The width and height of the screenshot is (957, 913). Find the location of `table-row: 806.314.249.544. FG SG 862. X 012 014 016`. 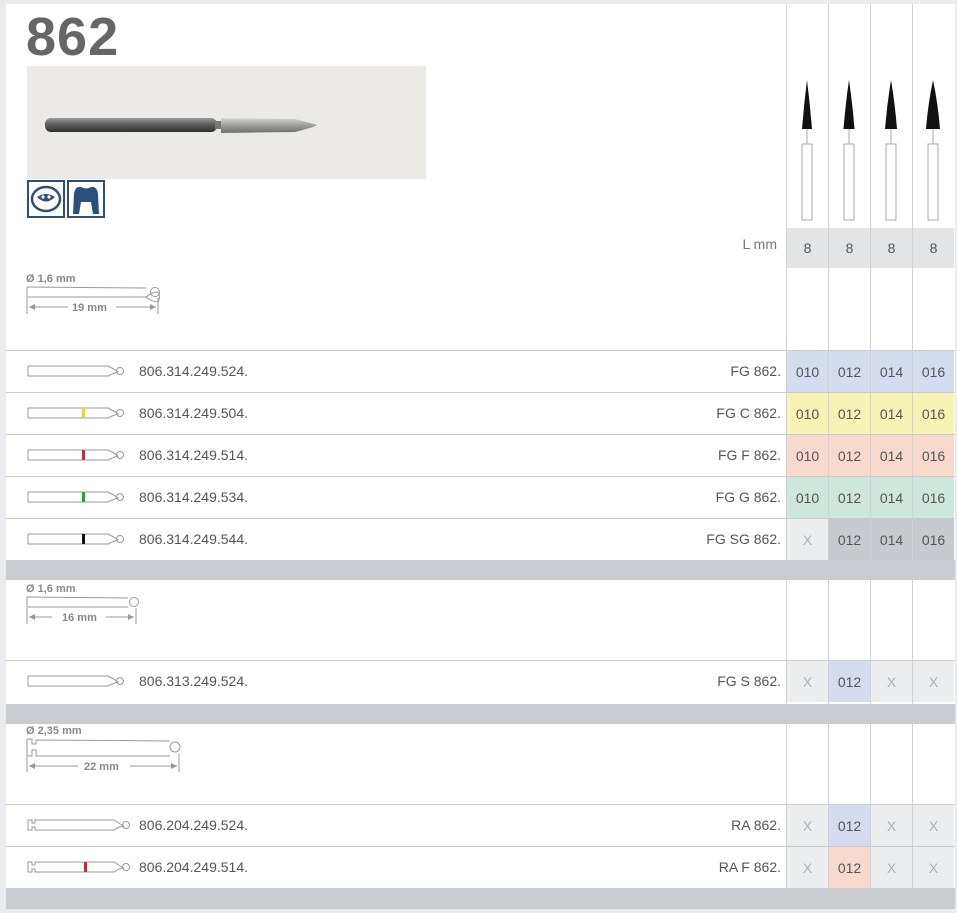

table-row: 806.314.249.544. FG SG 862. X 012 014 016 is located at coordinates (480, 539).